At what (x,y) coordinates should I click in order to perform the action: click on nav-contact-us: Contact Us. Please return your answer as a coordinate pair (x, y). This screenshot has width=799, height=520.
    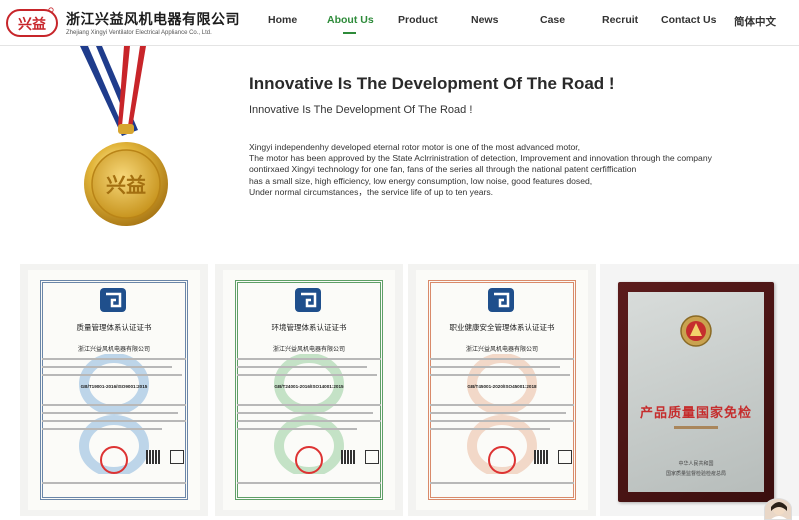
    Looking at the image, I should click on (688, 20).